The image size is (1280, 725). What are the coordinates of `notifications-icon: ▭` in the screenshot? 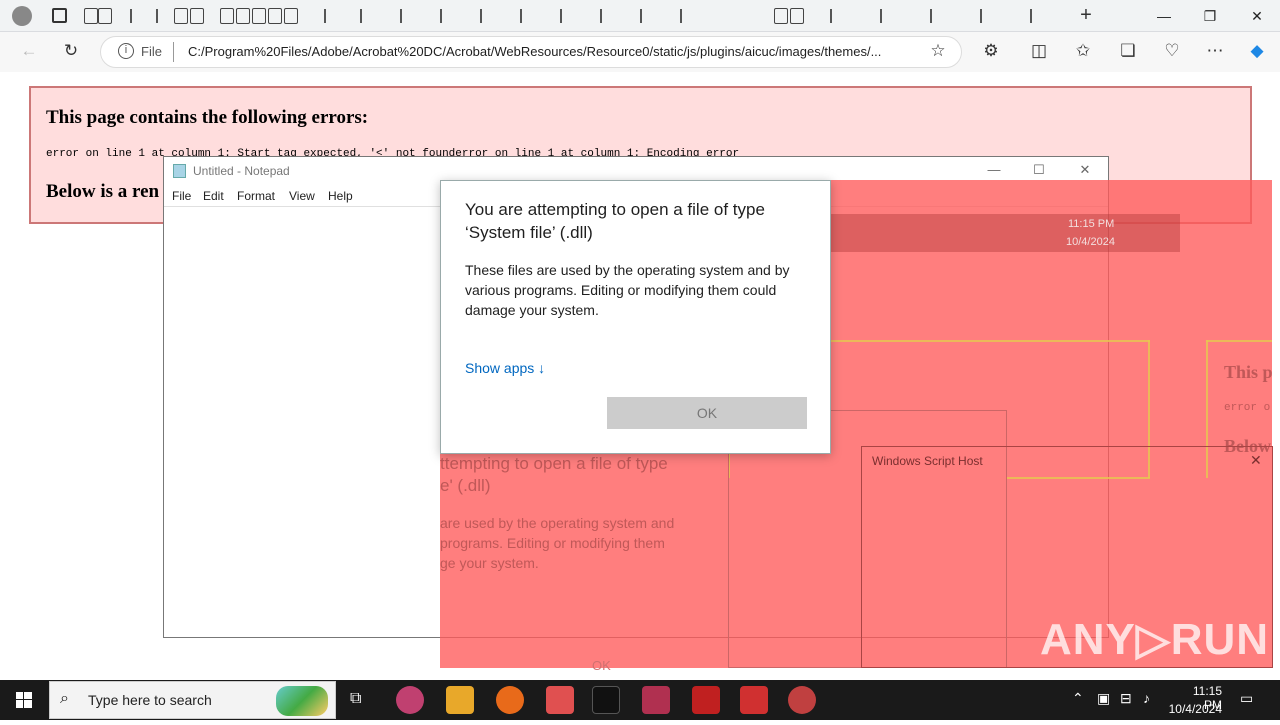 It's located at (1246, 698).